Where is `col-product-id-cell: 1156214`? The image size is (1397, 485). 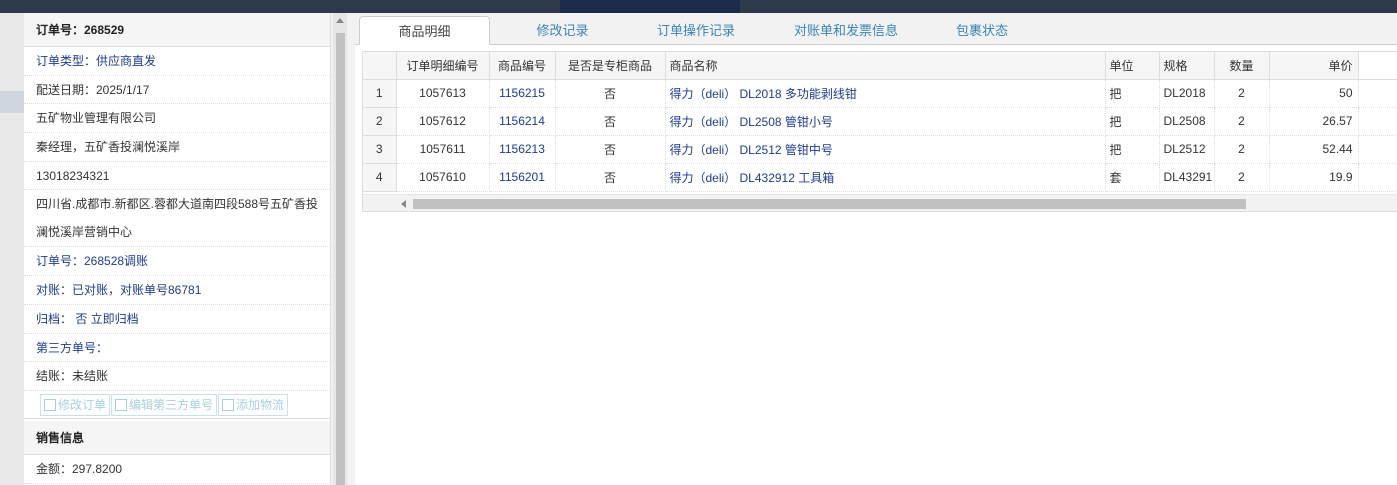 col-product-id-cell: 1156214 is located at coordinates (522, 121).